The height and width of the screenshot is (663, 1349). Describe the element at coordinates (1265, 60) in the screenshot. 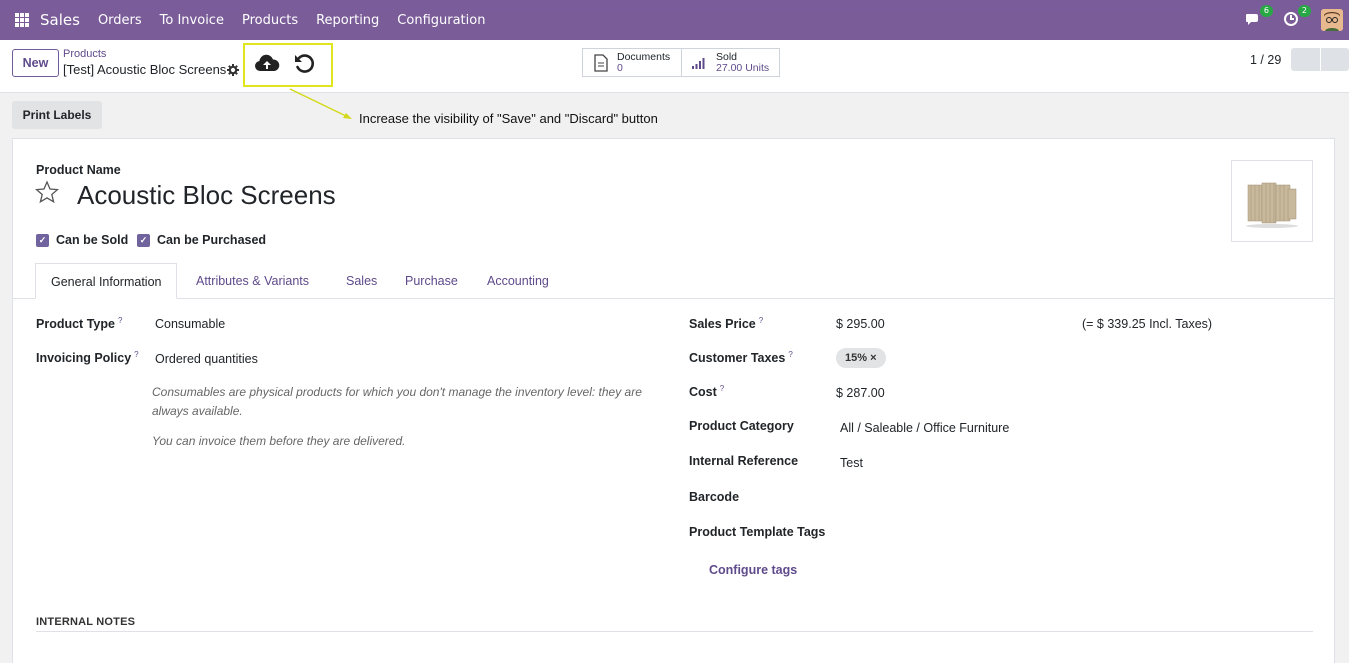

I see `pager-value: 1 / 29` at that location.